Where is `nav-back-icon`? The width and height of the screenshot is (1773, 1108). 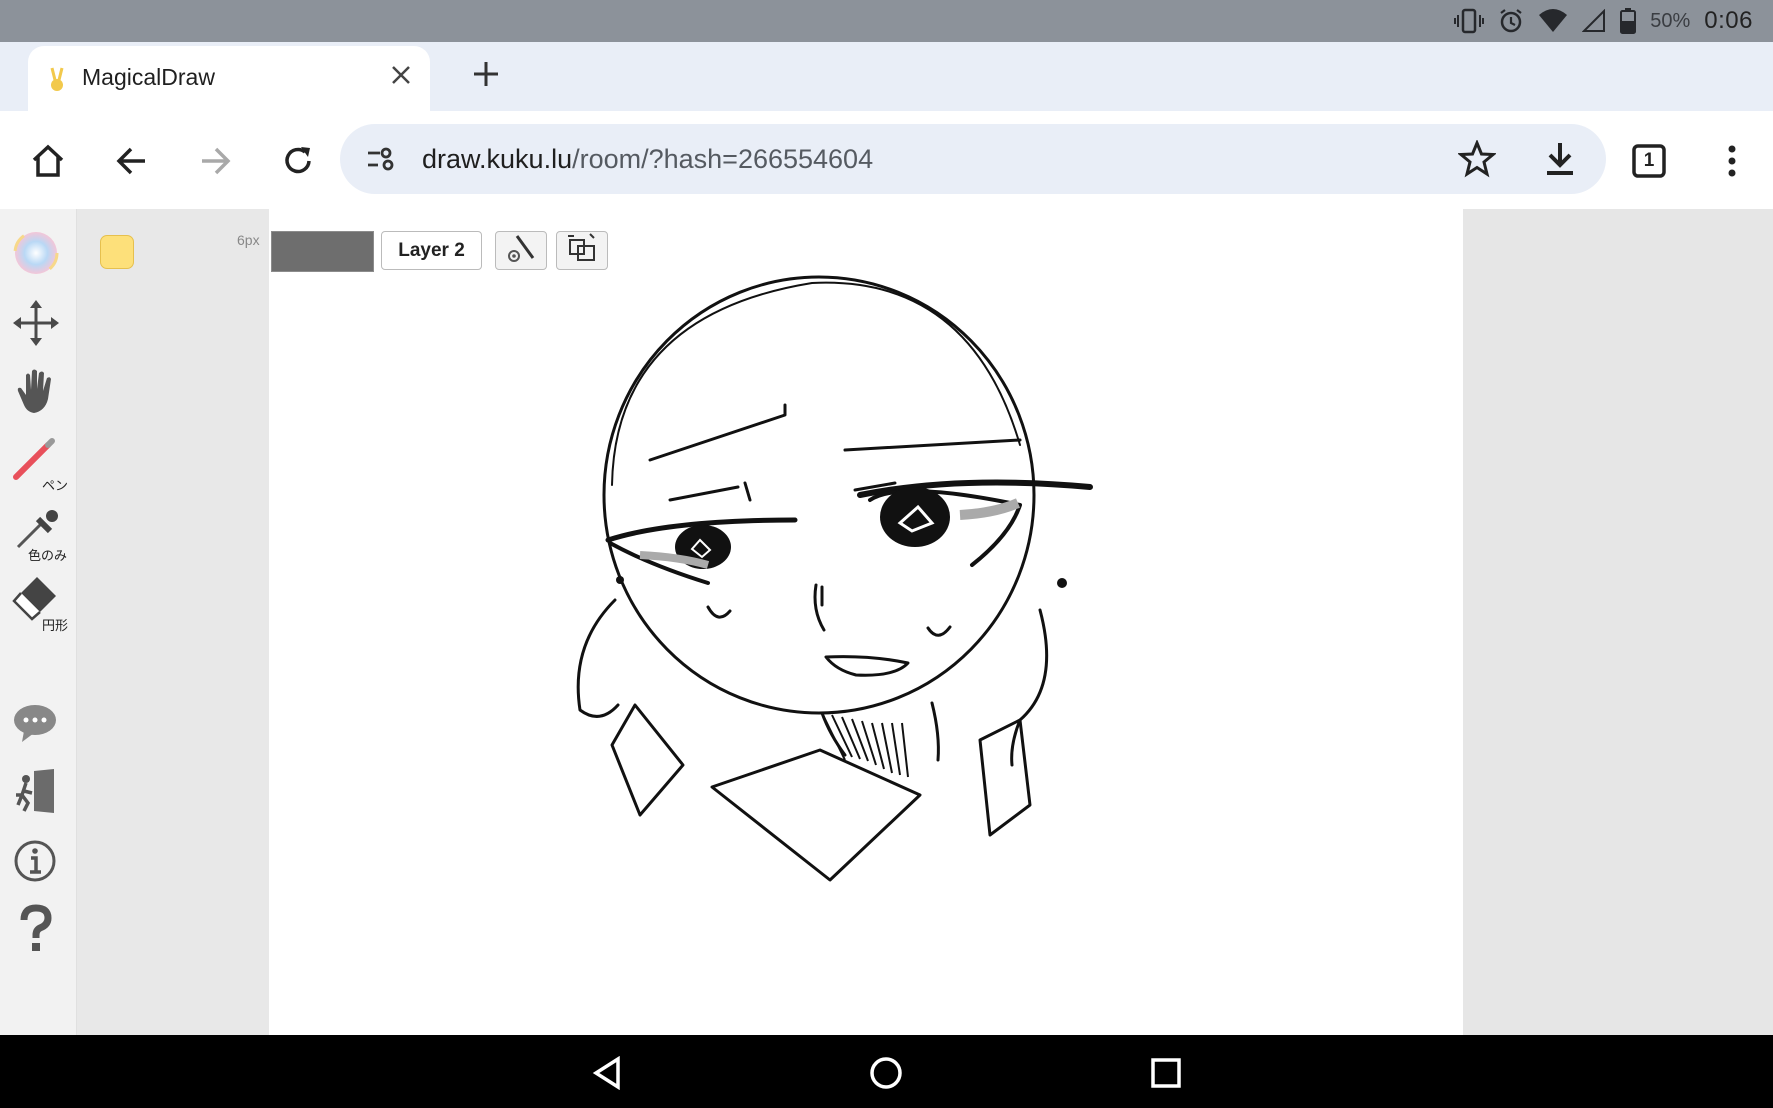 nav-back-icon is located at coordinates (608, 1073).